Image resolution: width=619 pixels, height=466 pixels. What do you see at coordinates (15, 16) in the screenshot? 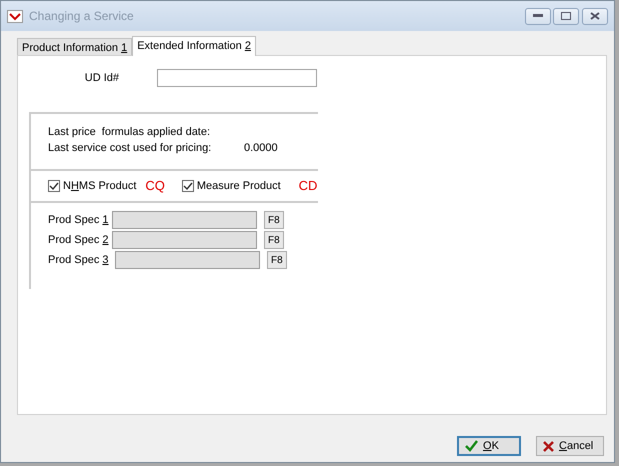
I see `app-icon` at bounding box center [15, 16].